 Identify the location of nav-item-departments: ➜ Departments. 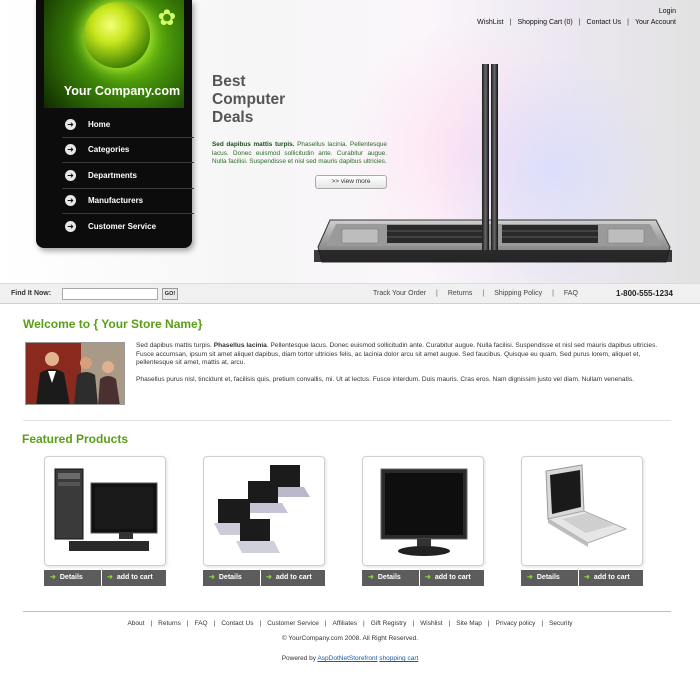
(128, 176).